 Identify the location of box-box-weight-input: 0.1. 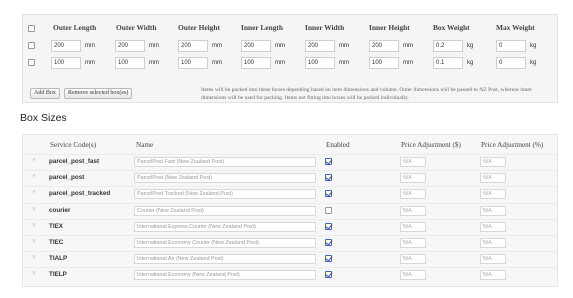
(448, 63).